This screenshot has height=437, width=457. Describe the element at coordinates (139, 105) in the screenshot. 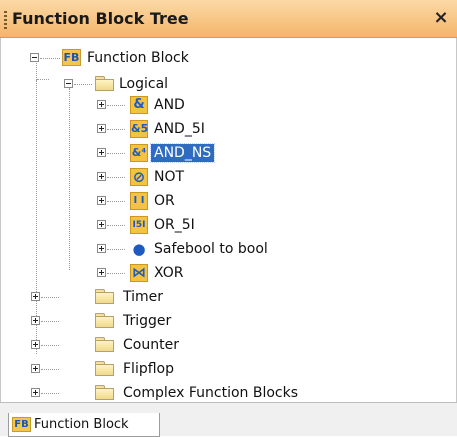

I see `and-gate-icon: &` at that location.